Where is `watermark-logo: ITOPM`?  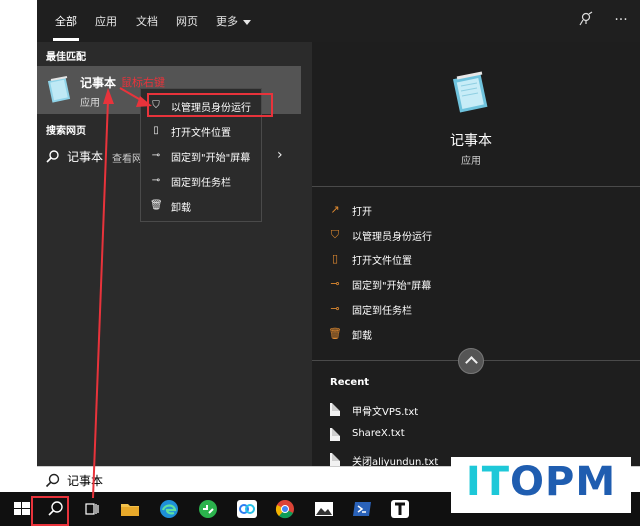 watermark-logo: ITOPM is located at coordinates (541, 485).